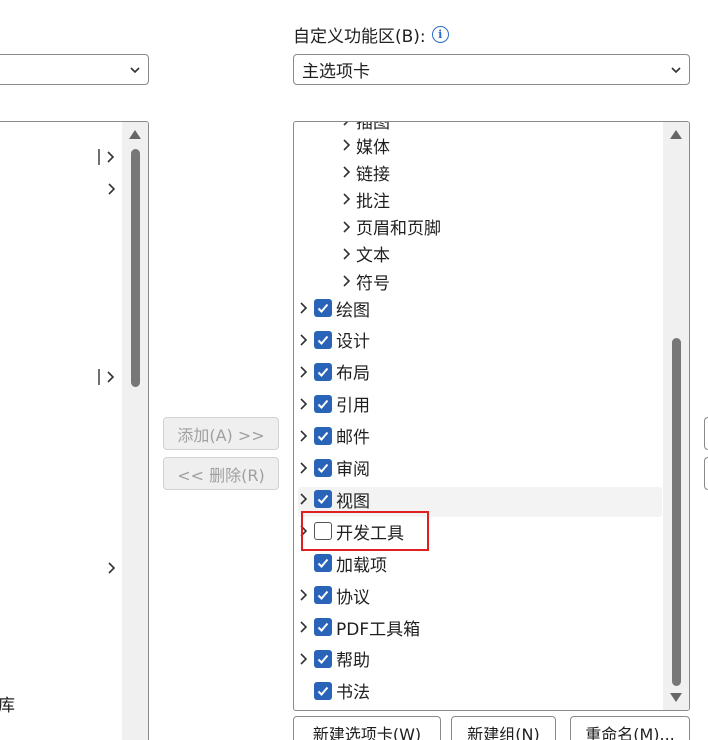  What do you see at coordinates (353, 501) in the screenshot?
I see `tree-tab-label: 视图` at bounding box center [353, 501].